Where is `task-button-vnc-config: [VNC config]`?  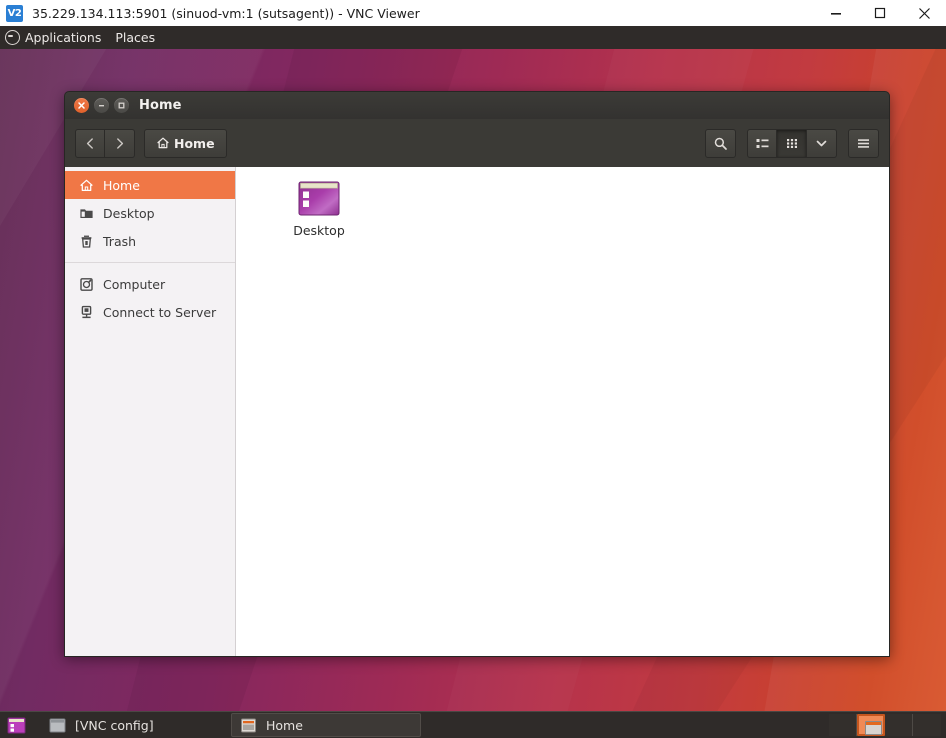 task-button-vnc-config: [VNC config] is located at coordinates (136, 725).